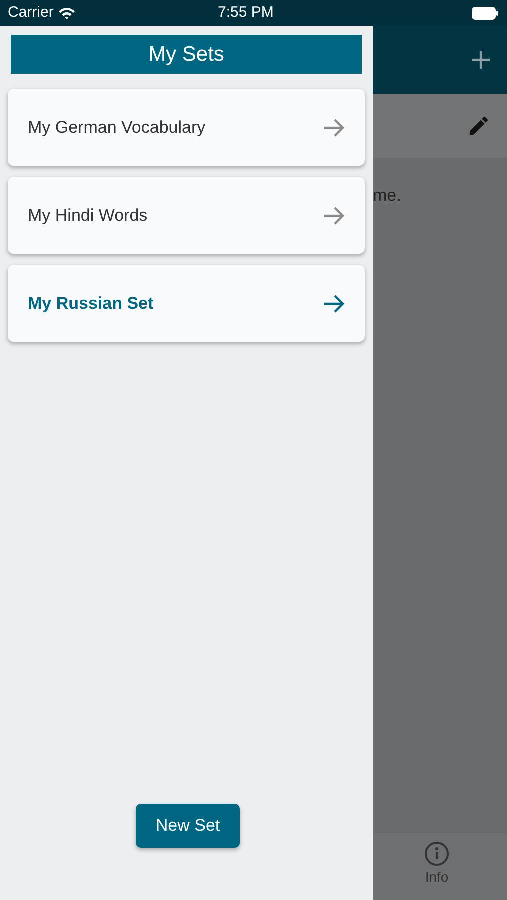  What do you see at coordinates (186, 127) in the screenshot?
I see `set-list-item: My German Vocabulary` at bounding box center [186, 127].